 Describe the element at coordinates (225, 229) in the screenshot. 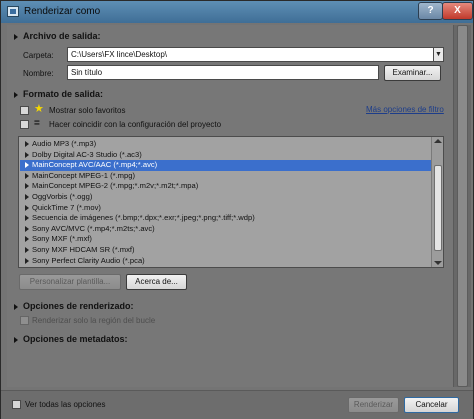

I see `format-list-item: Sony AVC/MVC (*.mp4;*.m2ts;*.avc)` at that location.